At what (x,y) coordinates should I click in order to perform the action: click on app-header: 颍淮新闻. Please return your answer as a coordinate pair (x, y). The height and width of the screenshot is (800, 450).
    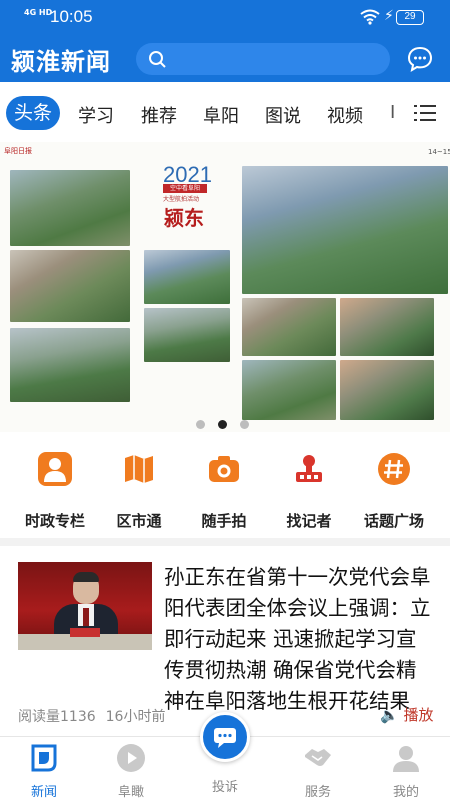
    Looking at the image, I should click on (225, 59).